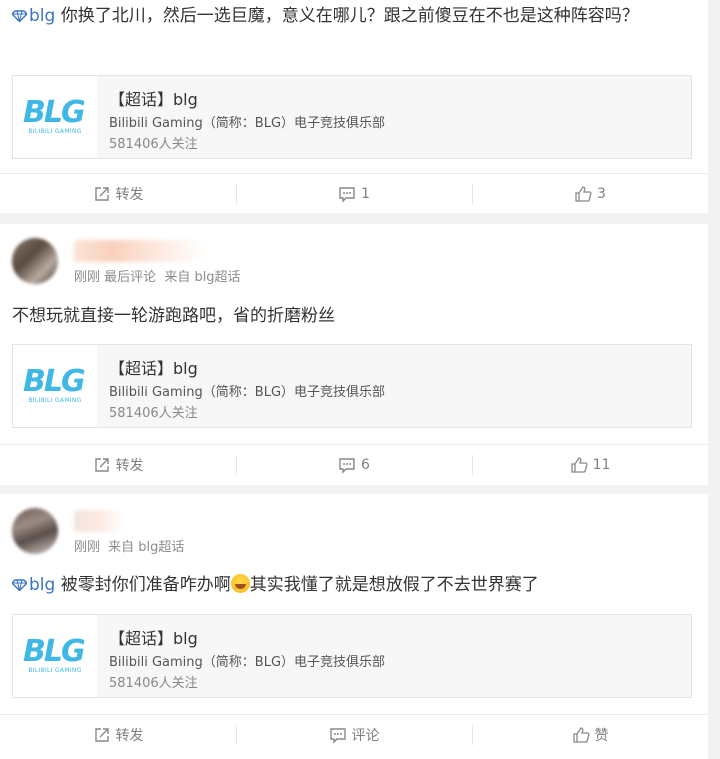 The width and height of the screenshot is (720, 759). What do you see at coordinates (312, 538) in the screenshot?
I see `post-header: 刚刚 来自 blg超话` at bounding box center [312, 538].